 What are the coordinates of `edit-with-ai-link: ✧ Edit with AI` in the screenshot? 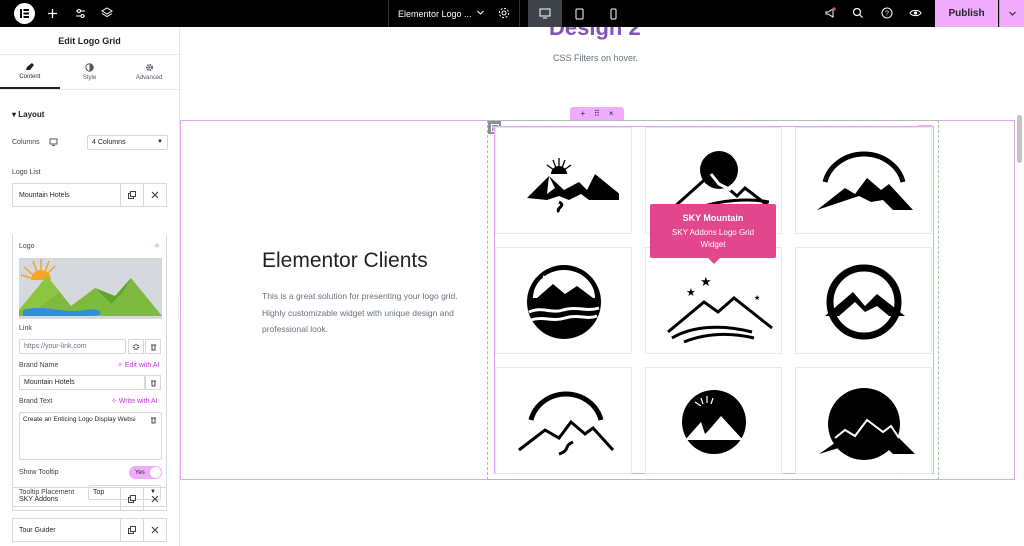 It's located at (138, 365).